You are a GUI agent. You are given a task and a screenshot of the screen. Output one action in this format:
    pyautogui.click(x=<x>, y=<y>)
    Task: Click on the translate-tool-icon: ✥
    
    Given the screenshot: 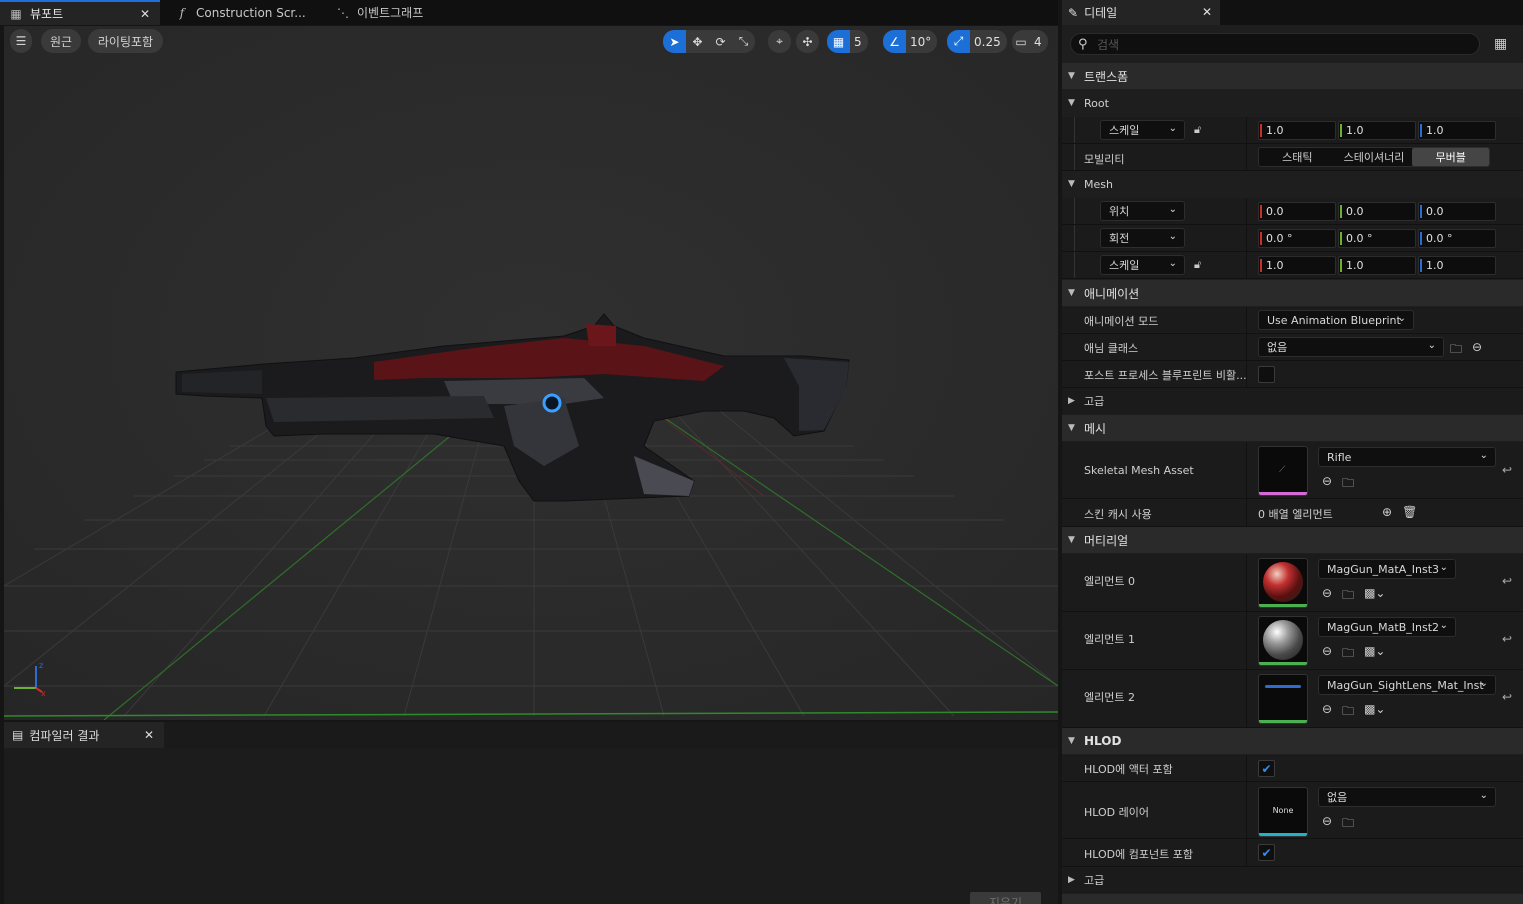 What is the action you would take?
    pyautogui.click(x=697, y=41)
    